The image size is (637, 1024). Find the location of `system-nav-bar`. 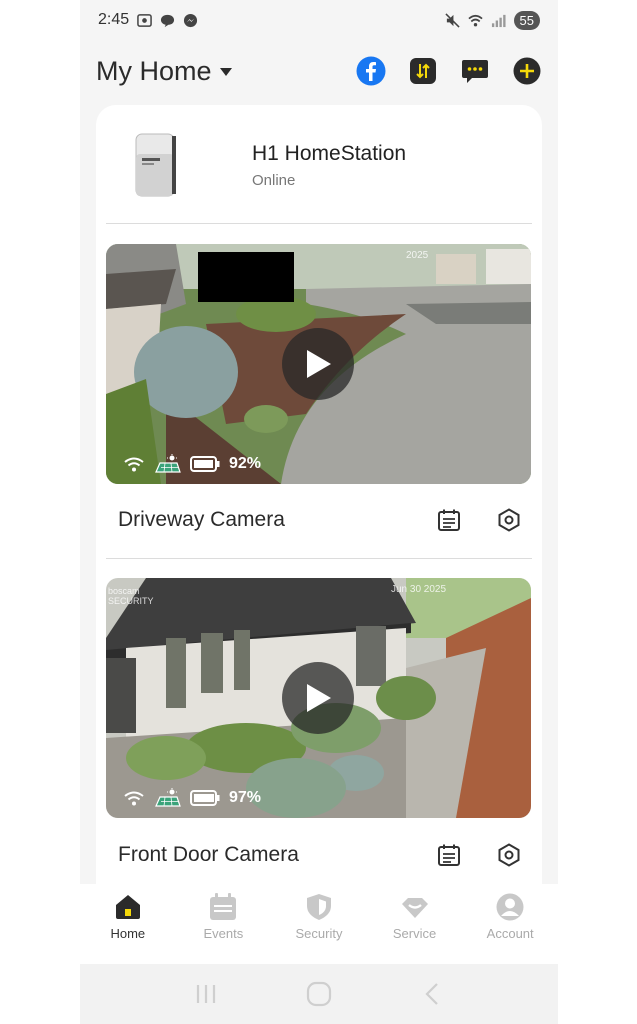

system-nav-bar is located at coordinates (319, 994).